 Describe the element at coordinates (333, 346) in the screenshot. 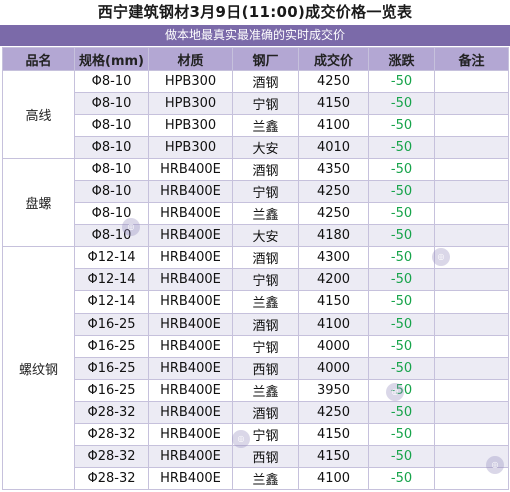

I see `price-cell: 4000` at that location.